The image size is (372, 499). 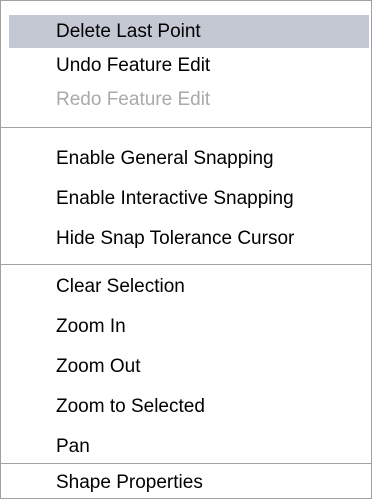 What do you see at coordinates (186, 482) in the screenshot?
I see `menu-item-shape-properties: Shape Properties` at bounding box center [186, 482].